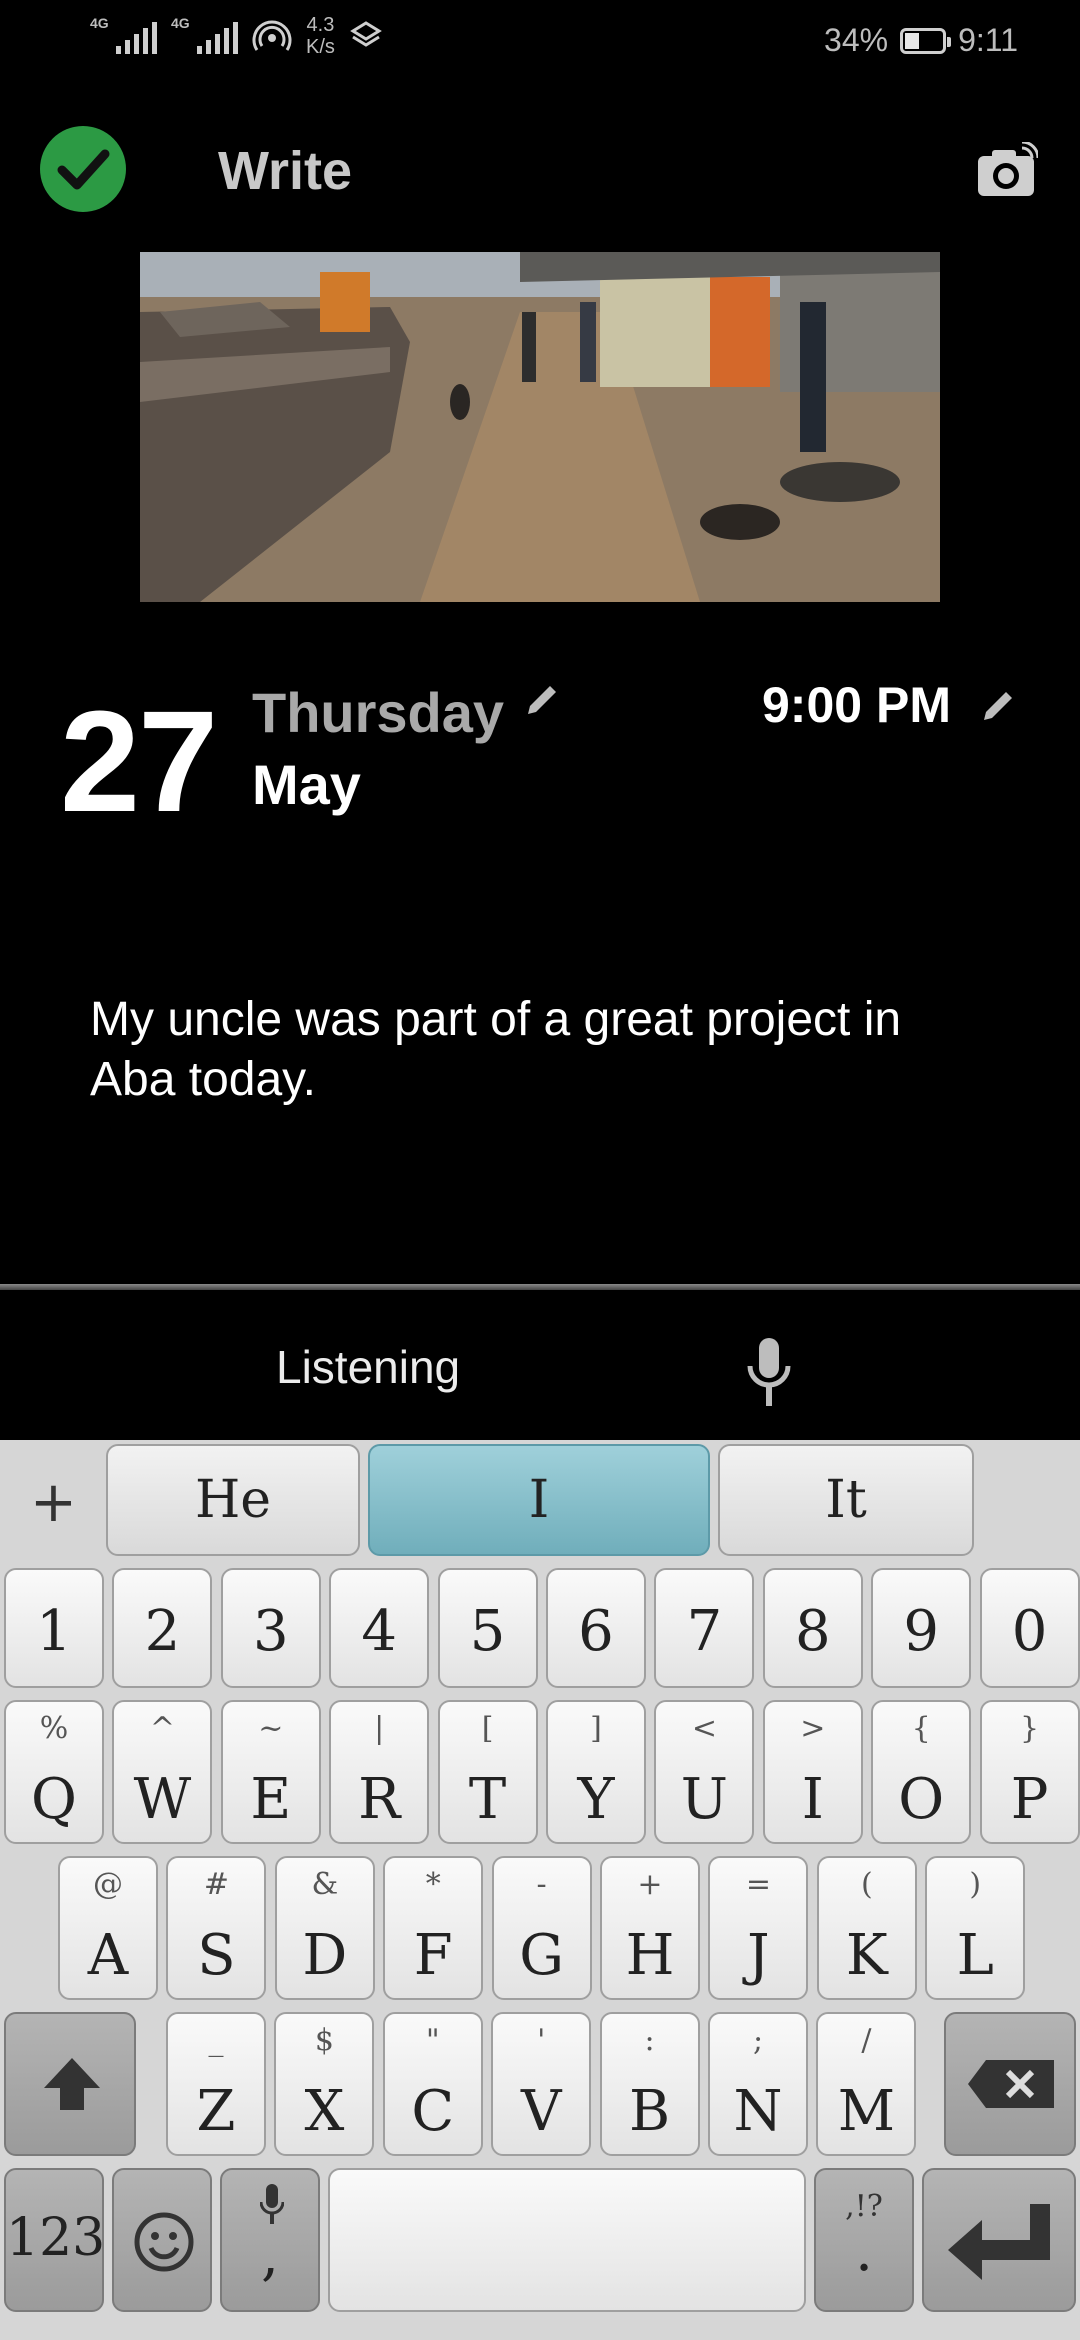  What do you see at coordinates (108, 1884) in the screenshot?
I see `key-a-symbol: @` at bounding box center [108, 1884].